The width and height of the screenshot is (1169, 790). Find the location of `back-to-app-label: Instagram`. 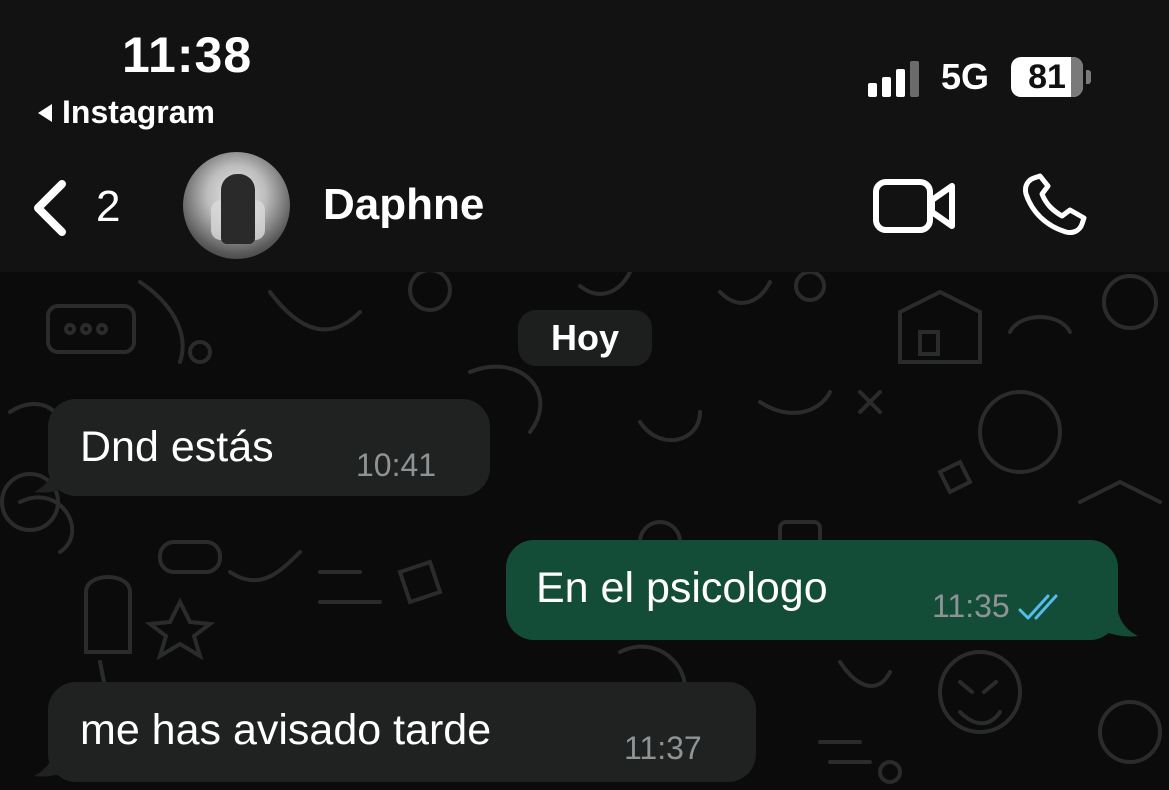

back-to-app-label: Instagram is located at coordinates (138, 112).